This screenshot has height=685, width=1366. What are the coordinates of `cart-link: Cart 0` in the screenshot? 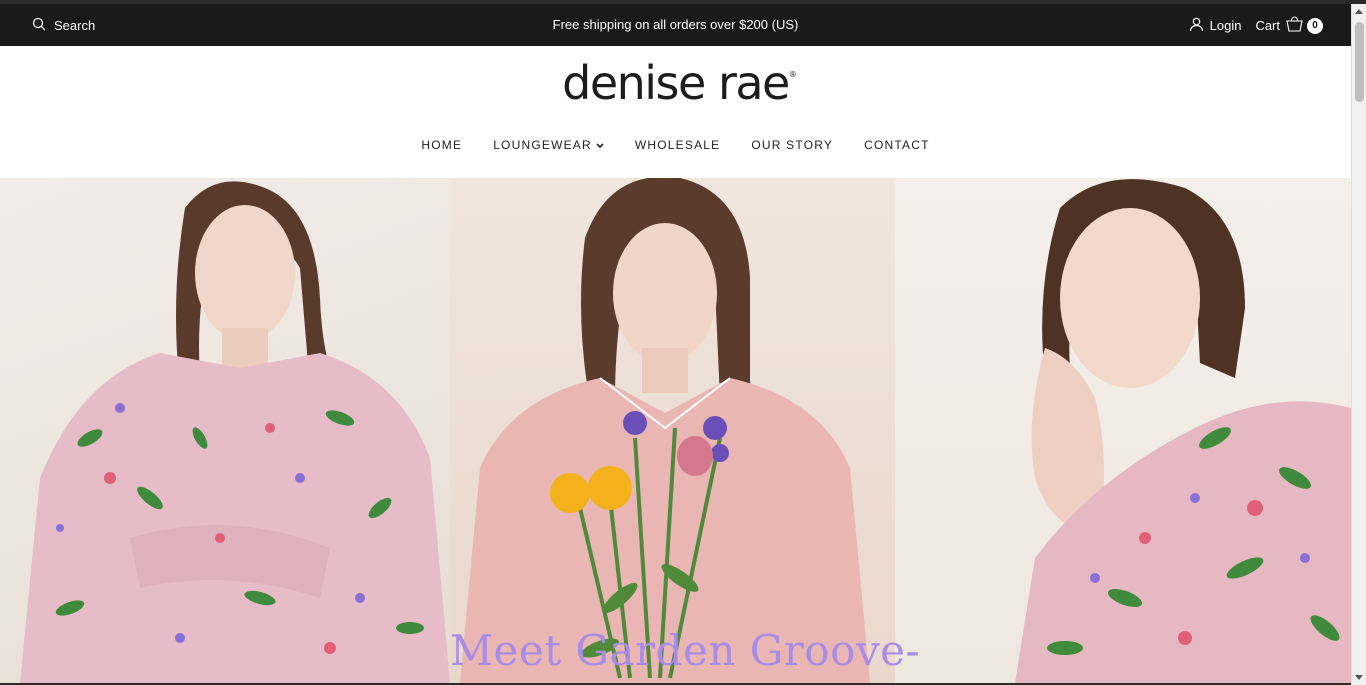 It's located at (1289, 25).